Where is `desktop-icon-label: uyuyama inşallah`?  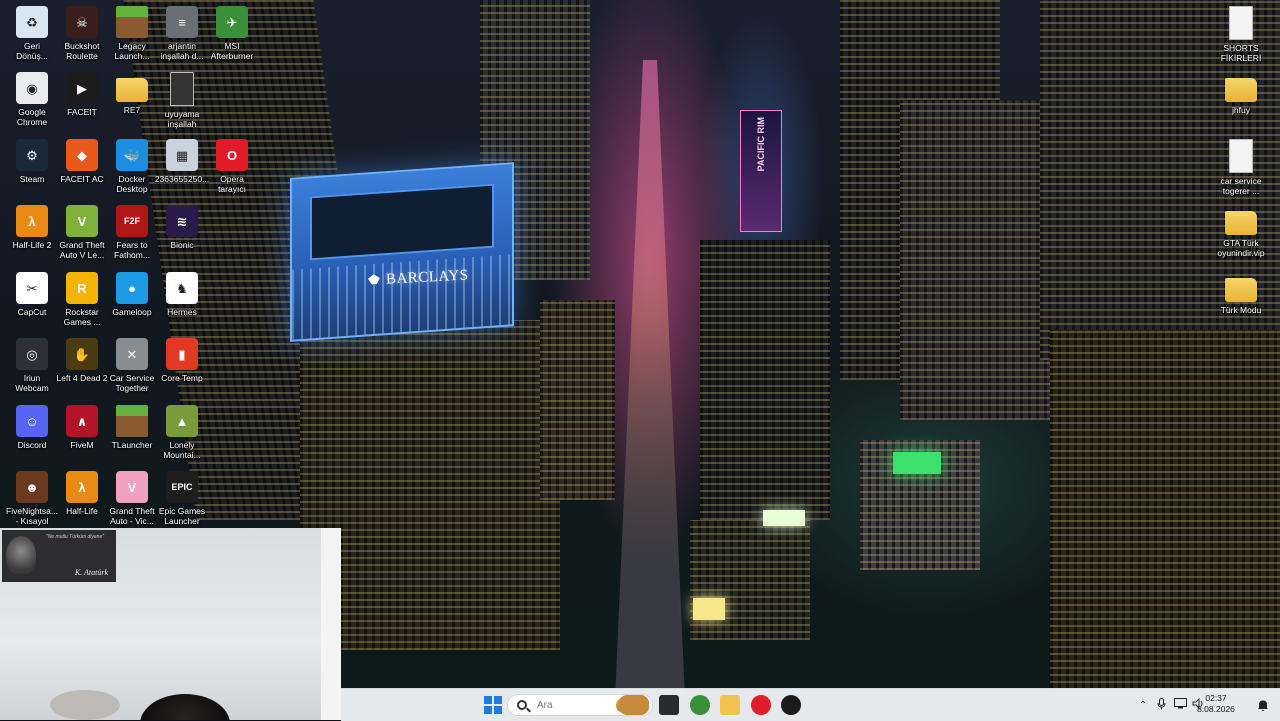
desktop-icon-label: uyuyama inşallah is located at coordinates (182, 119).